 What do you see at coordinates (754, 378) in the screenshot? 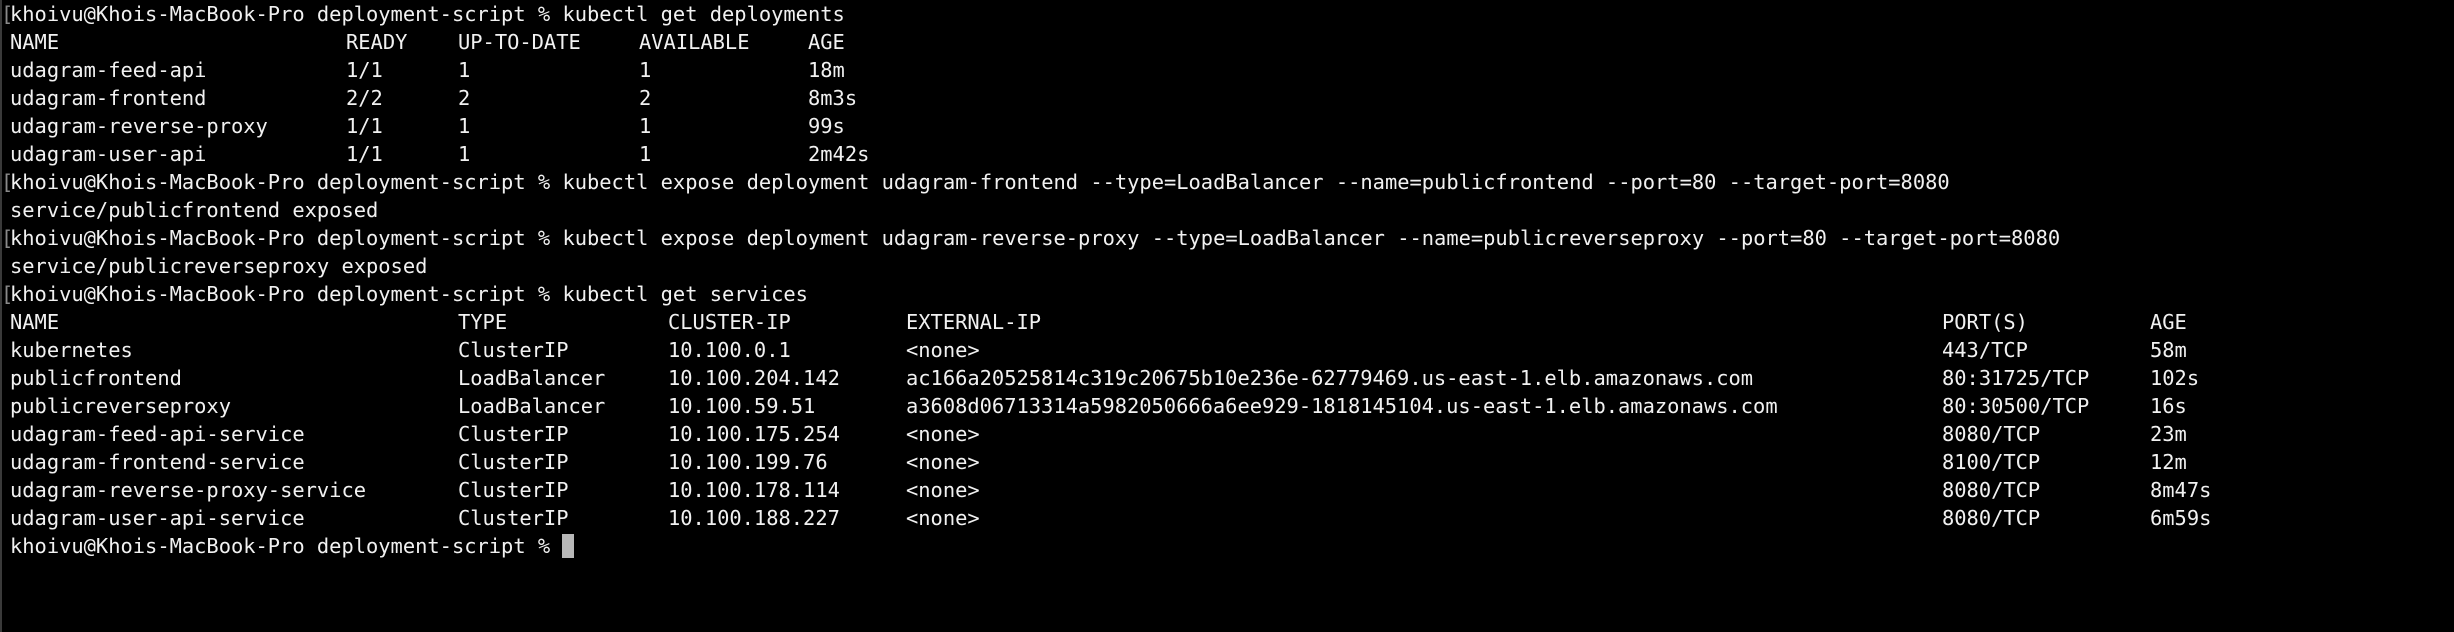
I see `table-cell: 10.100.204.142` at bounding box center [754, 378].